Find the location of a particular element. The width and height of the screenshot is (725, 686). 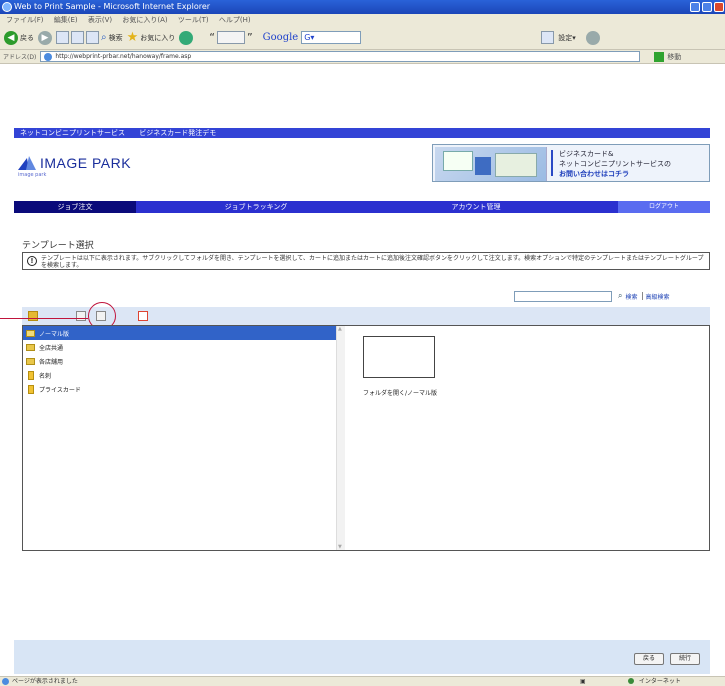

browser-toolbar: ◀ 戻る ▶ ⌕ 検索 ★ お気に入り “ ” Google G▾ 設定▾ is located at coordinates (362, 38).